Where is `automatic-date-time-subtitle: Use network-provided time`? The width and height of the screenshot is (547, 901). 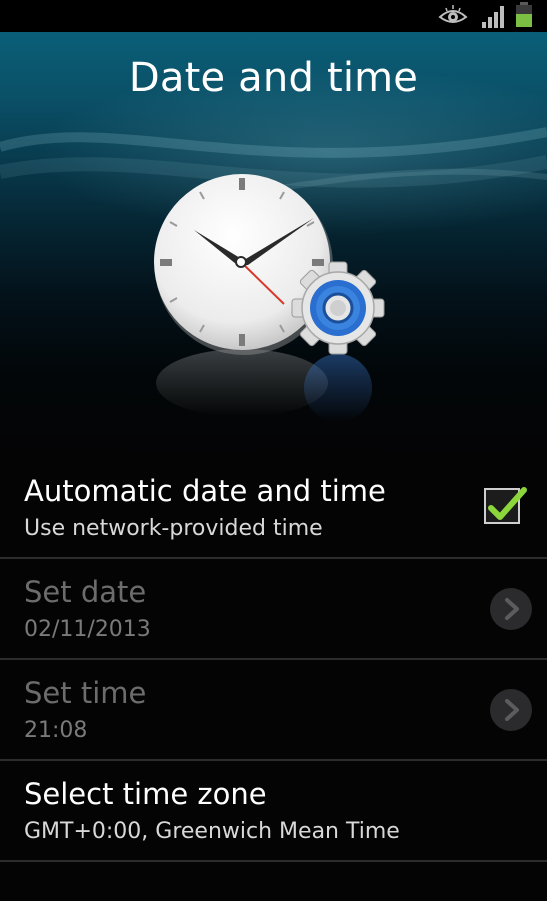
automatic-date-time-subtitle: Use network-provided time is located at coordinates (173, 528).